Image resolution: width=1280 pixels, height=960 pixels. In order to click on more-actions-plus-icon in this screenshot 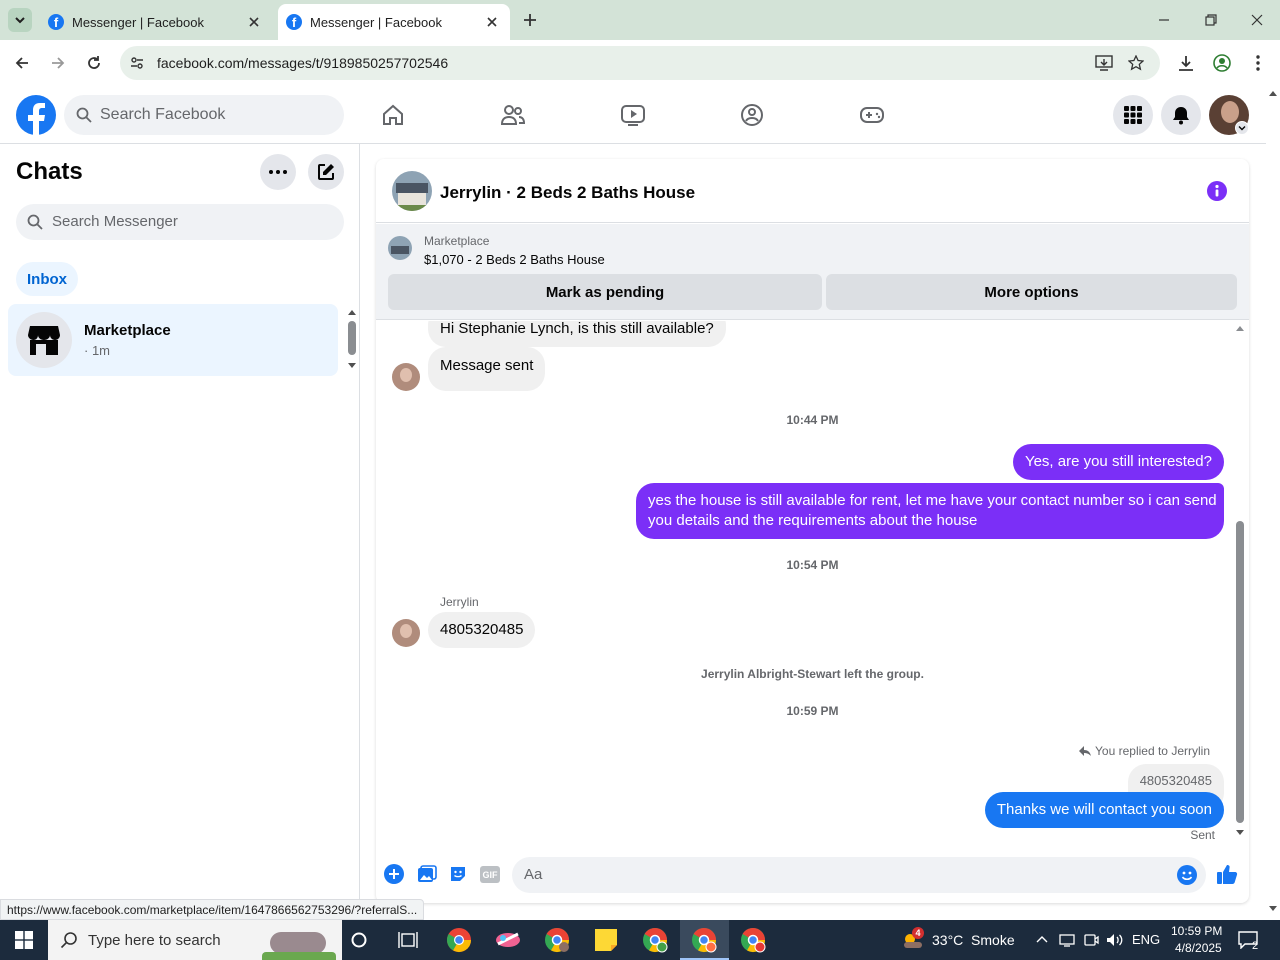, I will do `click(394, 874)`.